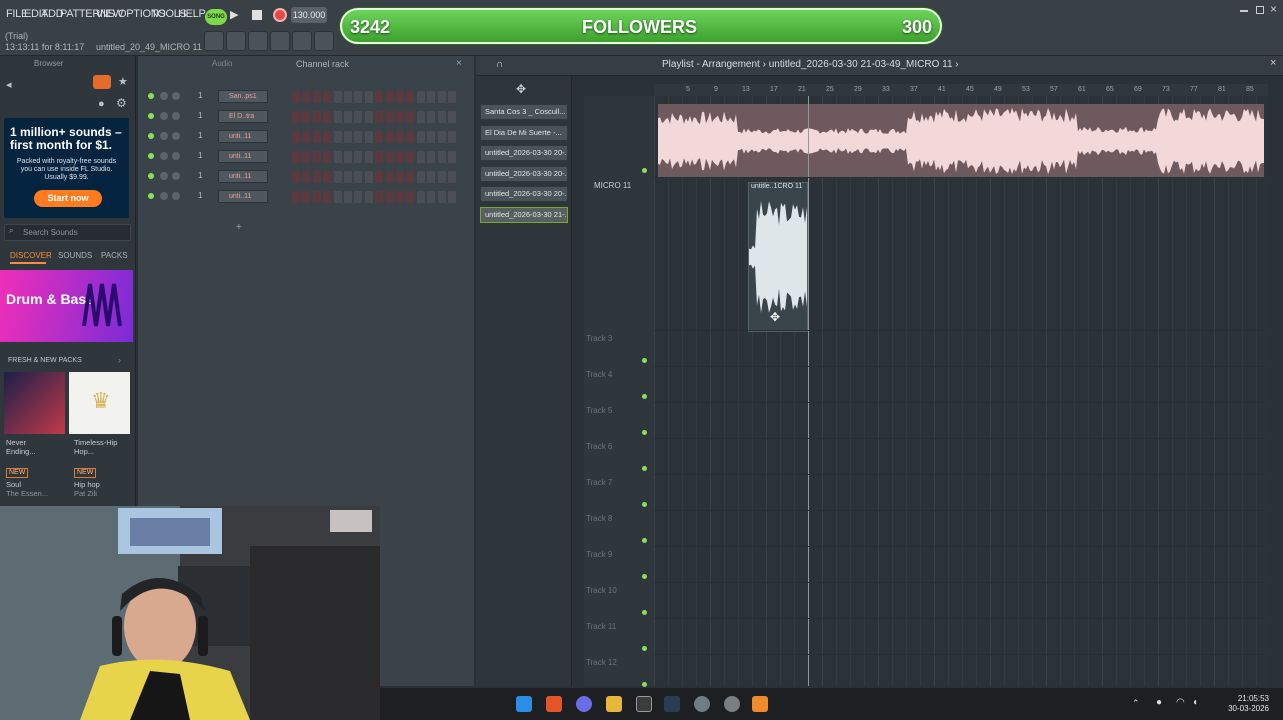  What do you see at coordinates (121, 103) in the screenshot?
I see `gear-icon: ⚙` at bounding box center [121, 103].